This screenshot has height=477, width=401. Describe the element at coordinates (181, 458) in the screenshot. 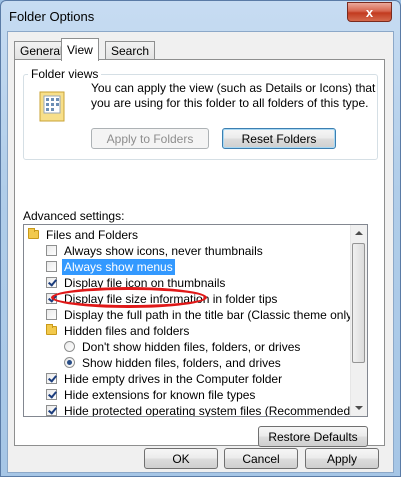

I see `ok-button: OK` at that location.